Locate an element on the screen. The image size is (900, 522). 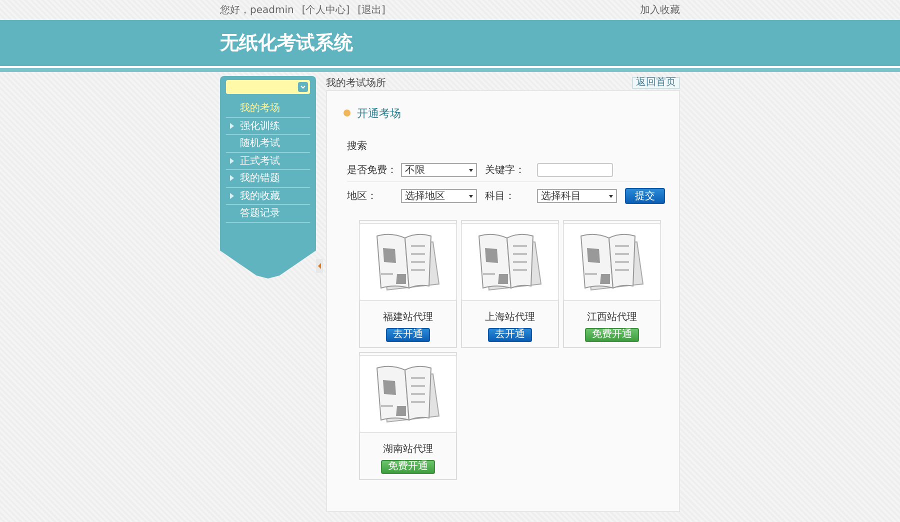
sidebar-item: 我的错题 is located at coordinates (268, 179).